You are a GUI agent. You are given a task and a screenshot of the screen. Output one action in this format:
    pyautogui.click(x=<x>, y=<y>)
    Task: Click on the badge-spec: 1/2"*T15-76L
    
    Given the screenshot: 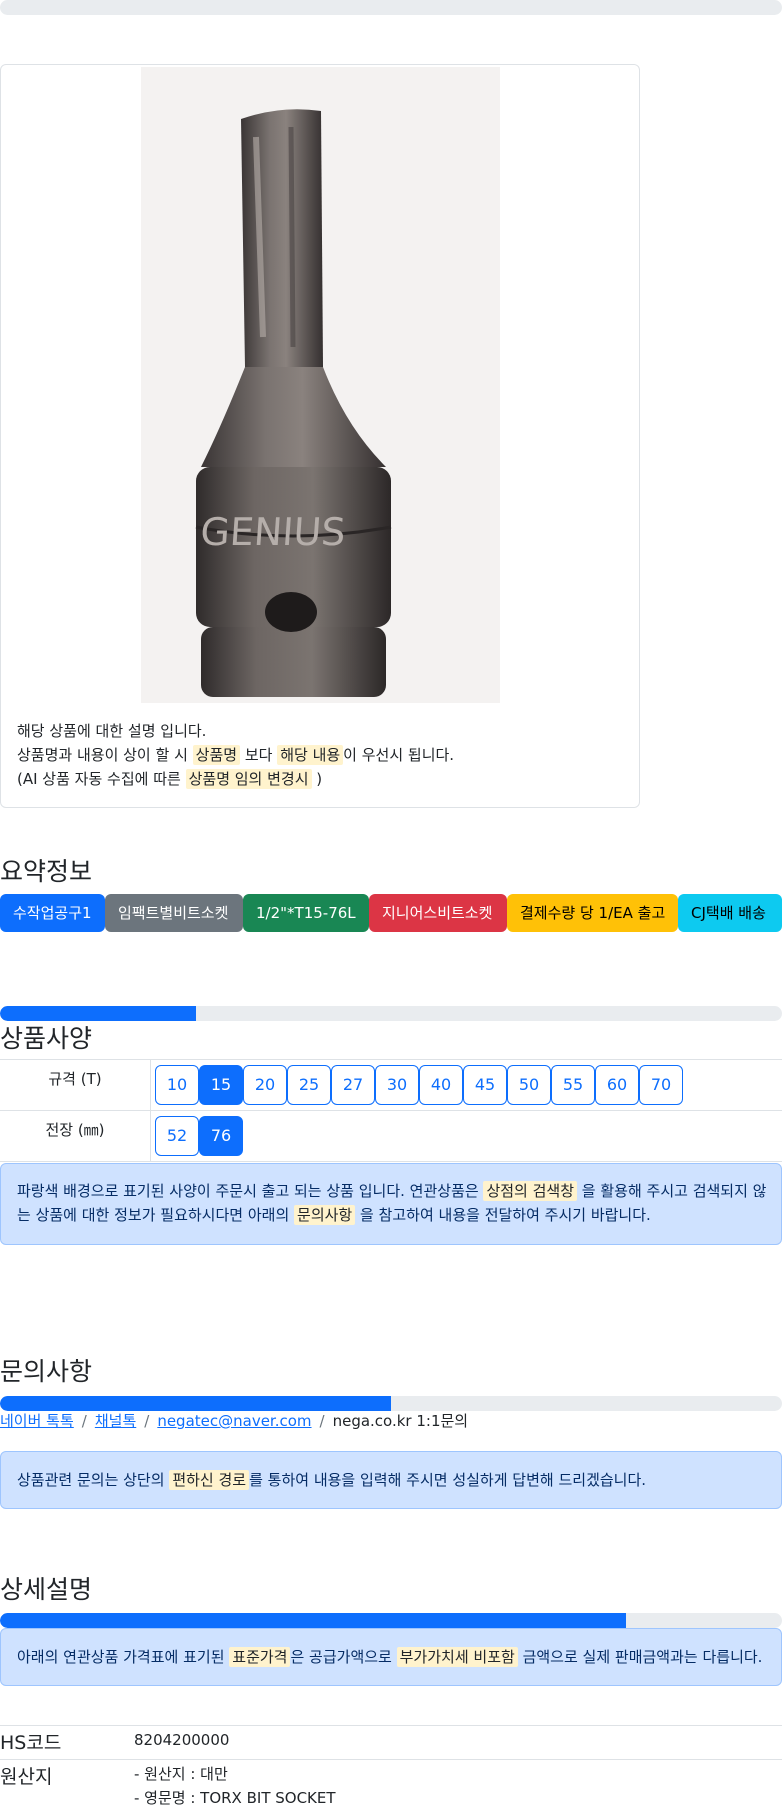 What is the action you would take?
    pyautogui.click(x=306, y=913)
    